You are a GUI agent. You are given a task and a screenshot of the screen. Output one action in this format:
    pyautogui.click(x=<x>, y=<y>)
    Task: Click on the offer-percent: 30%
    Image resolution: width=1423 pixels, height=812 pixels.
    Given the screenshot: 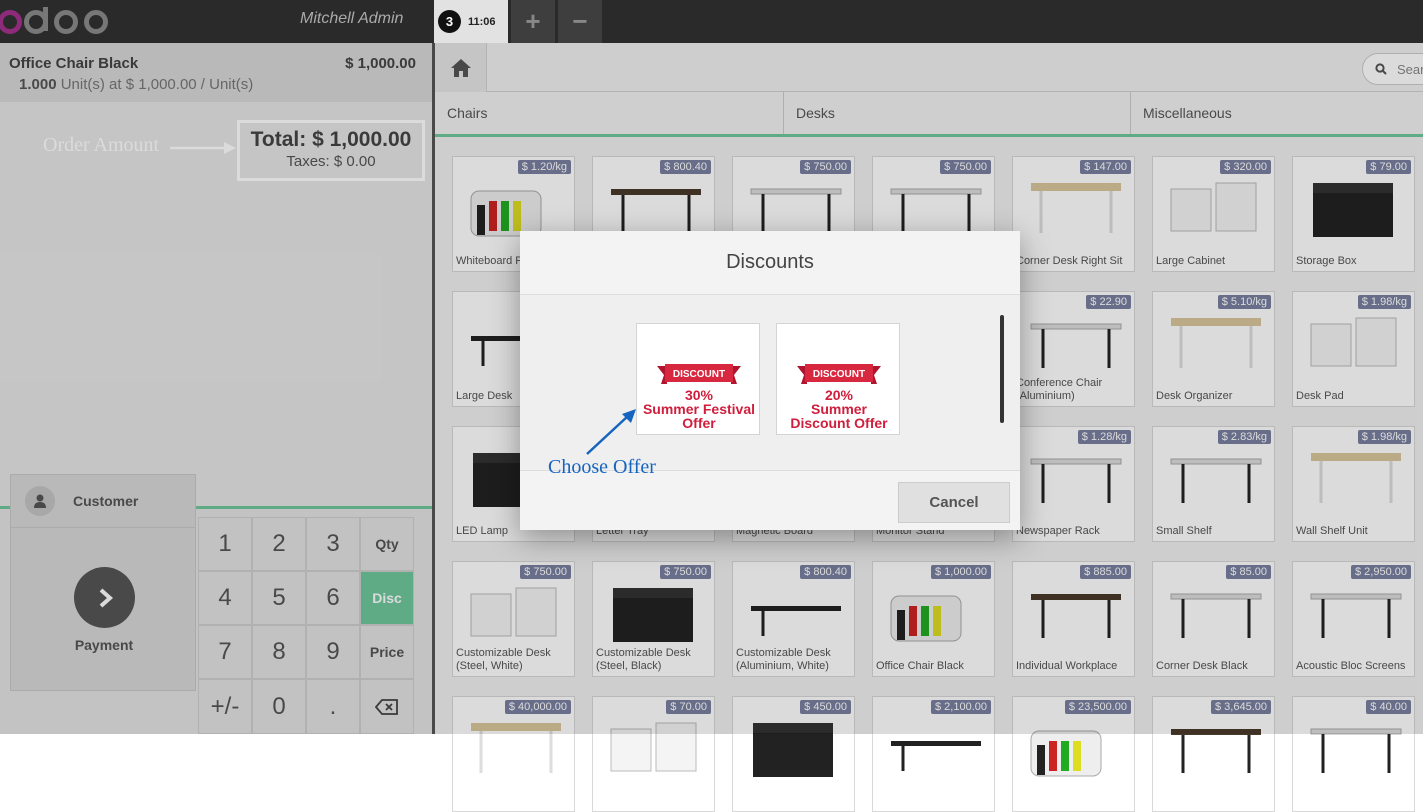 What is the action you would take?
    pyautogui.click(x=699, y=395)
    